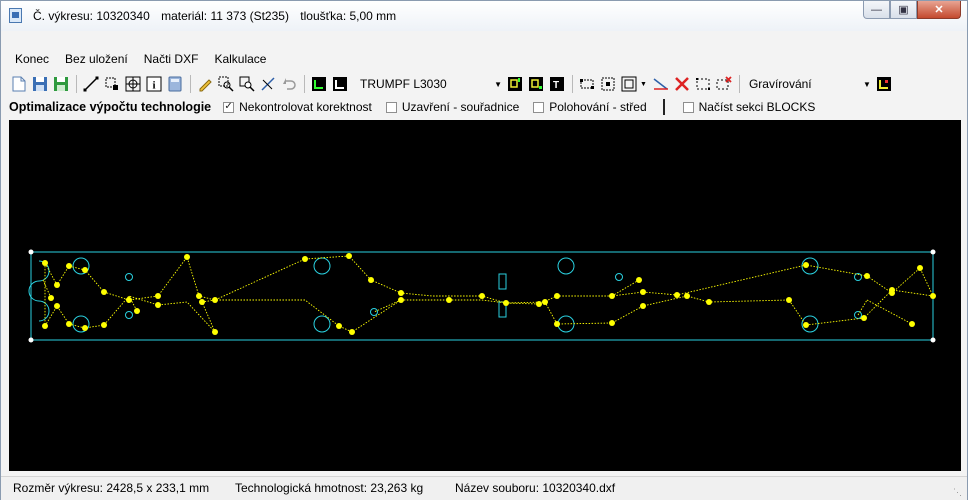 This screenshot has height=500, width=968. I want to click on micro-joint-icon, so click(702, 84).